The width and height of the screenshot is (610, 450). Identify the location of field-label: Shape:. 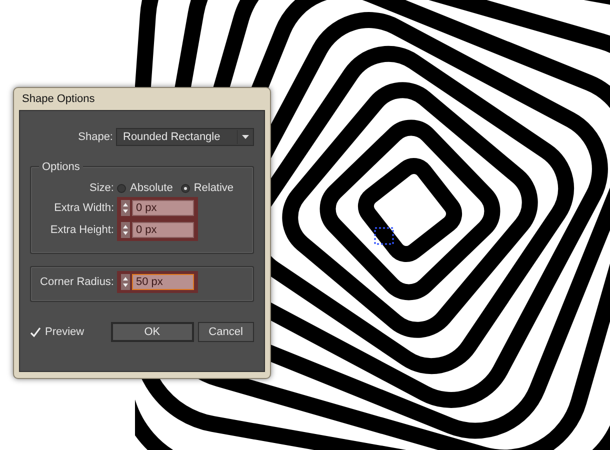
(95, 137).